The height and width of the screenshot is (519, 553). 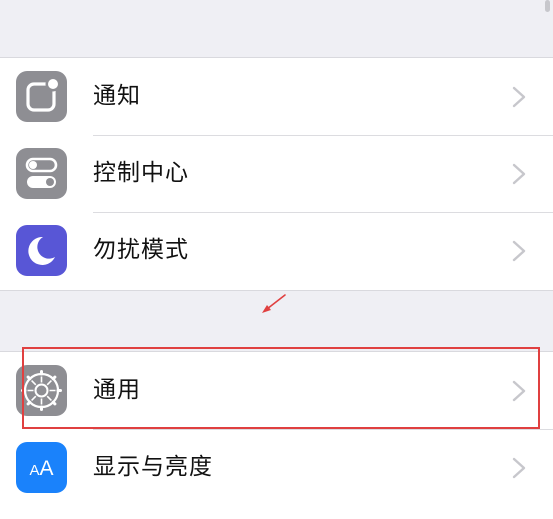 What do you see at coordinates (547, 6) in the screenshot?
I see `scroll-indicator` at bounding box center [547, 6].